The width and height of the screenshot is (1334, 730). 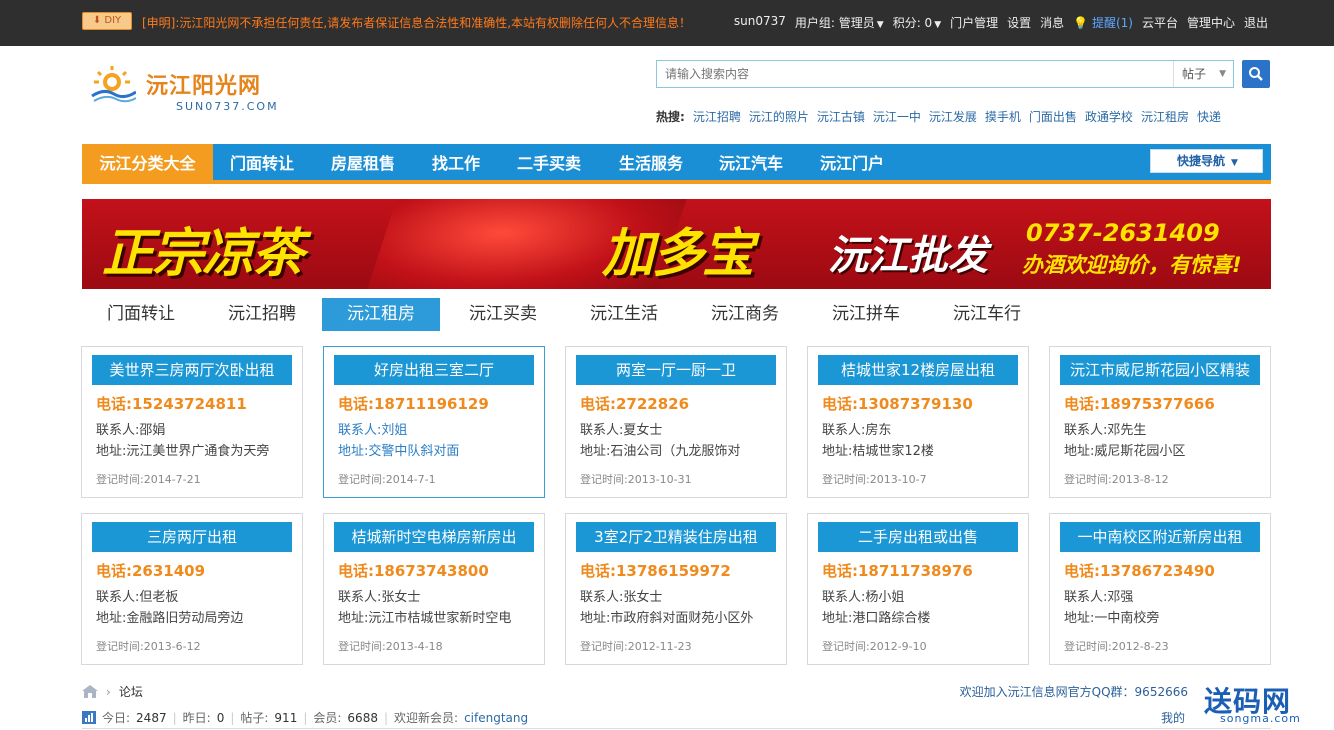 What do you see at coordinates (918, 370) in the screenshot?
I see `card-title: 桔城世家12楼房屋出租` at bounding box center [918, 370].